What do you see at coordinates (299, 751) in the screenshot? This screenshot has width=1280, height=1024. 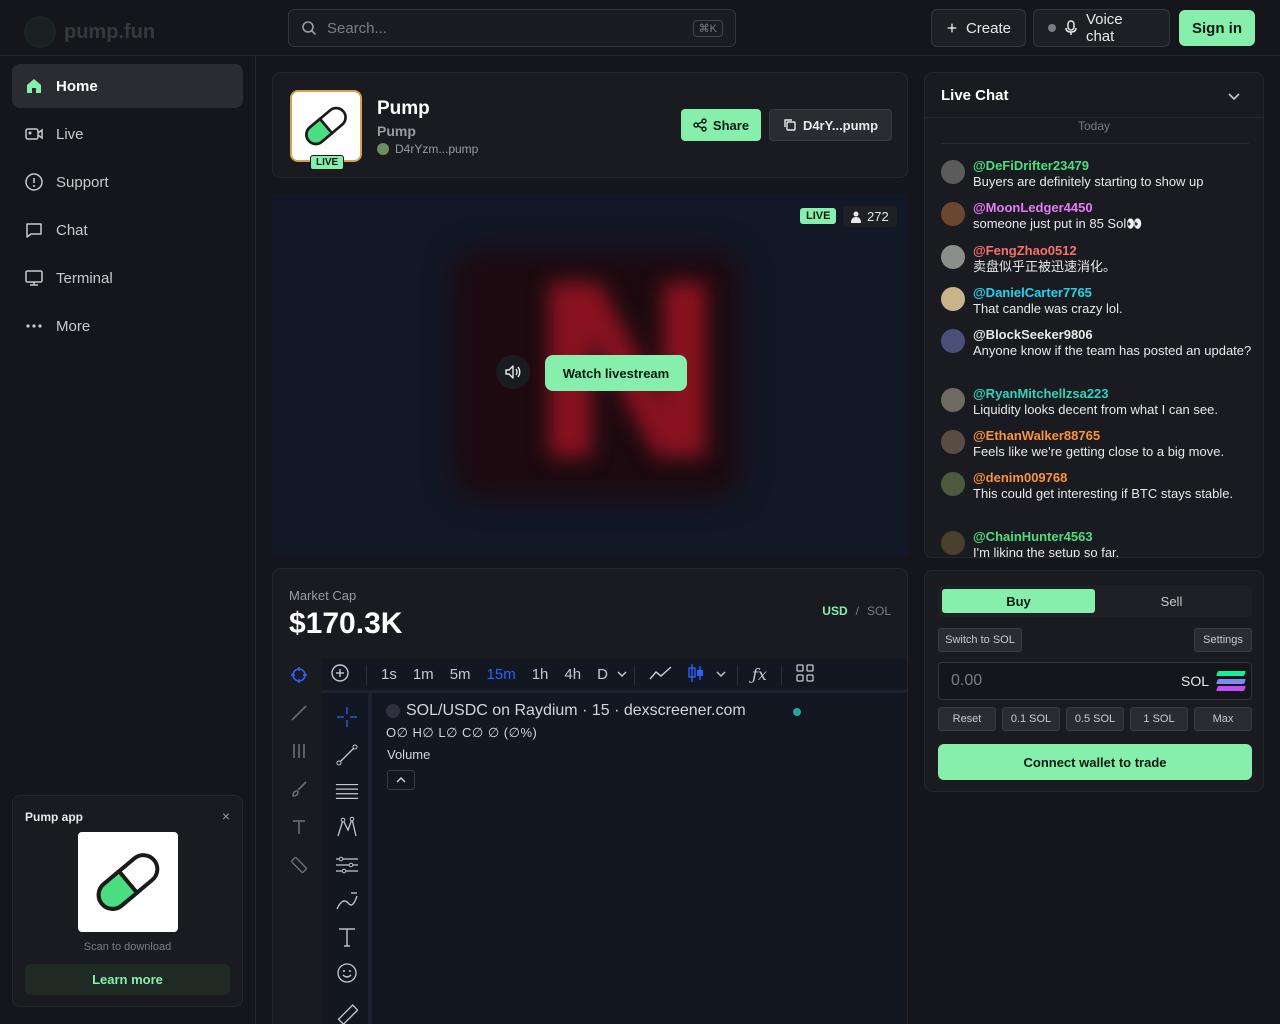 I see `vertical-lines-icon` at bounding box center [299, 751].